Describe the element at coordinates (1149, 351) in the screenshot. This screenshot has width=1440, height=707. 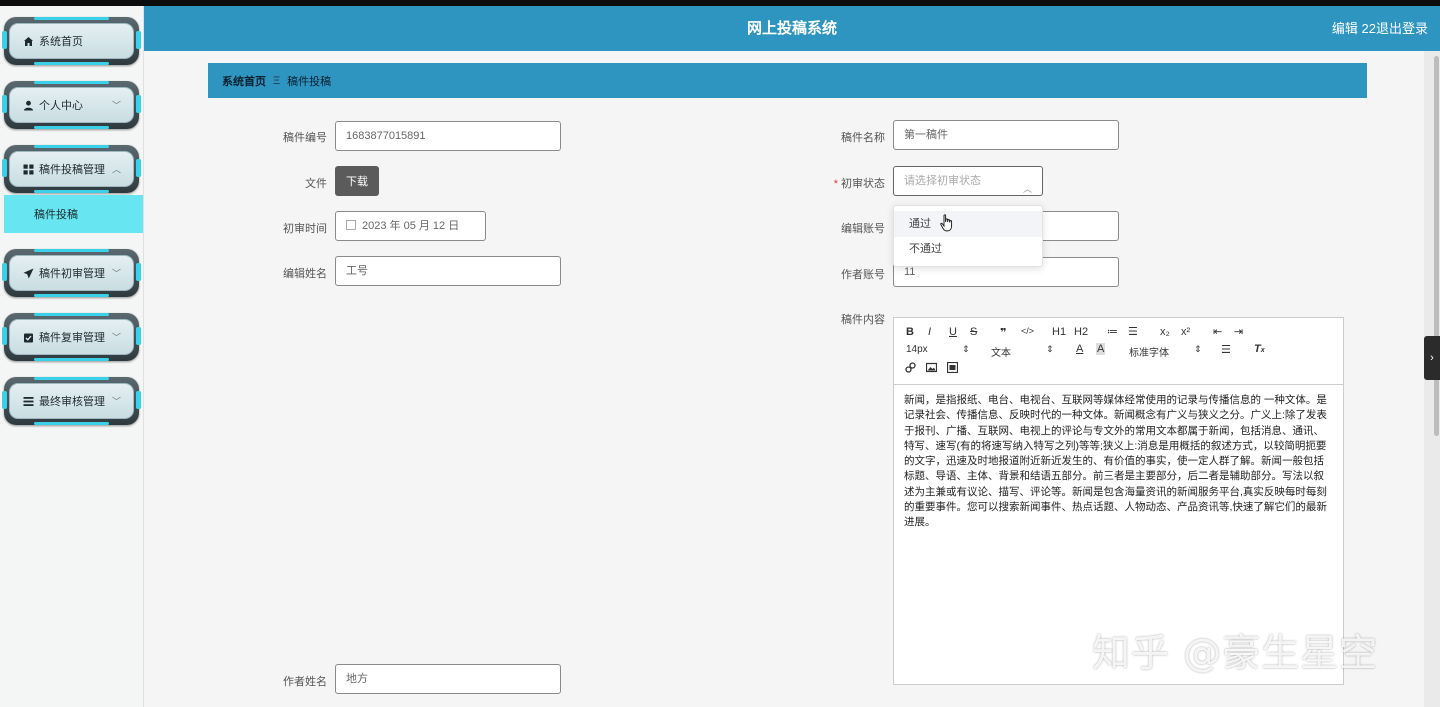
I see `font-family-select: 标准字体` at that location.